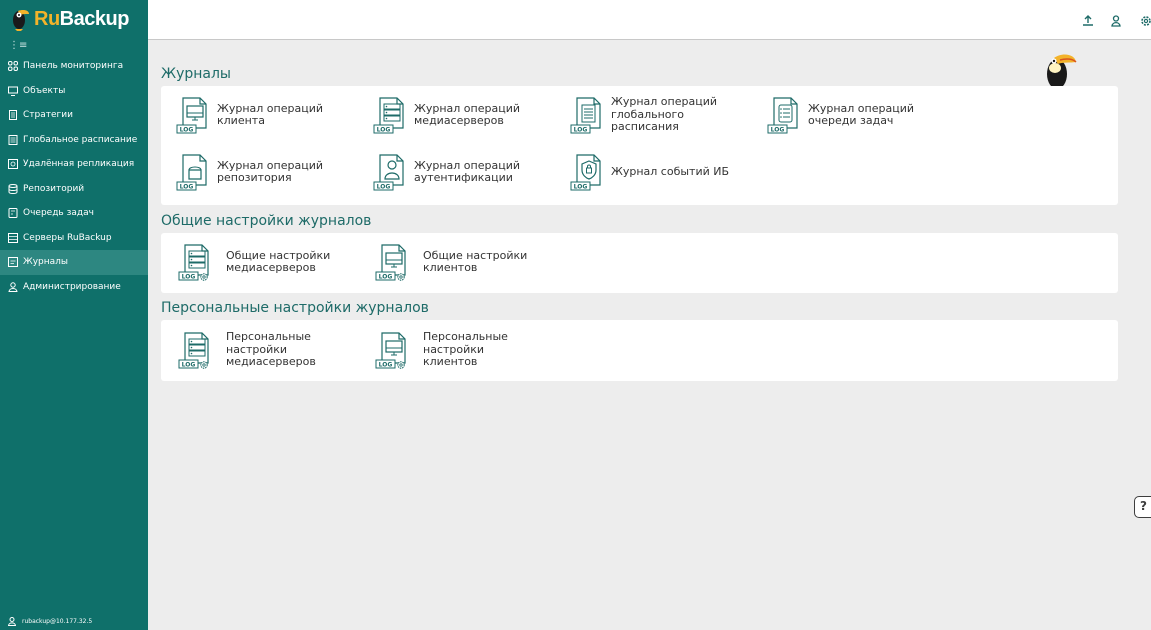 Image resolution: width=1151 pixels, height=630 pixels. What do you see at coordinates (1062, 71) in the screenshot?
I see `toucan-mascot-icon` at bounding box center [1062, 71].